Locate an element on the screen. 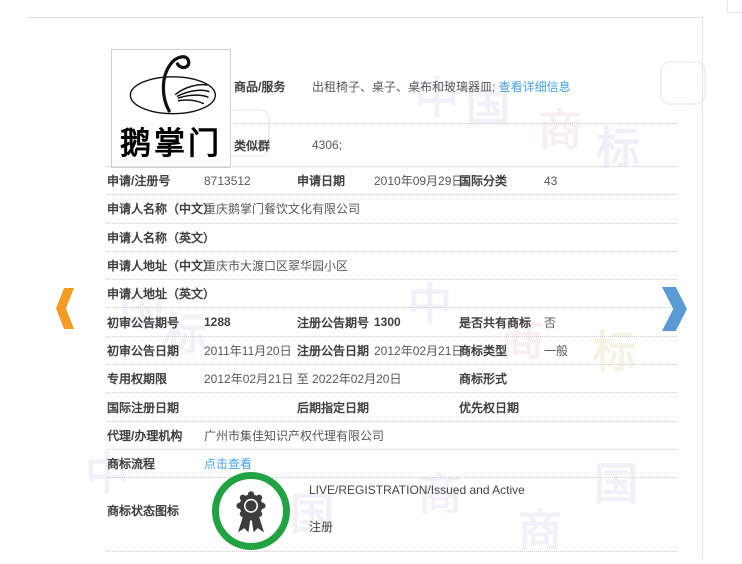 This screenshot has width=742, height=564. table-row: 申请人名称（英文） is located at coordinates (392, 238).